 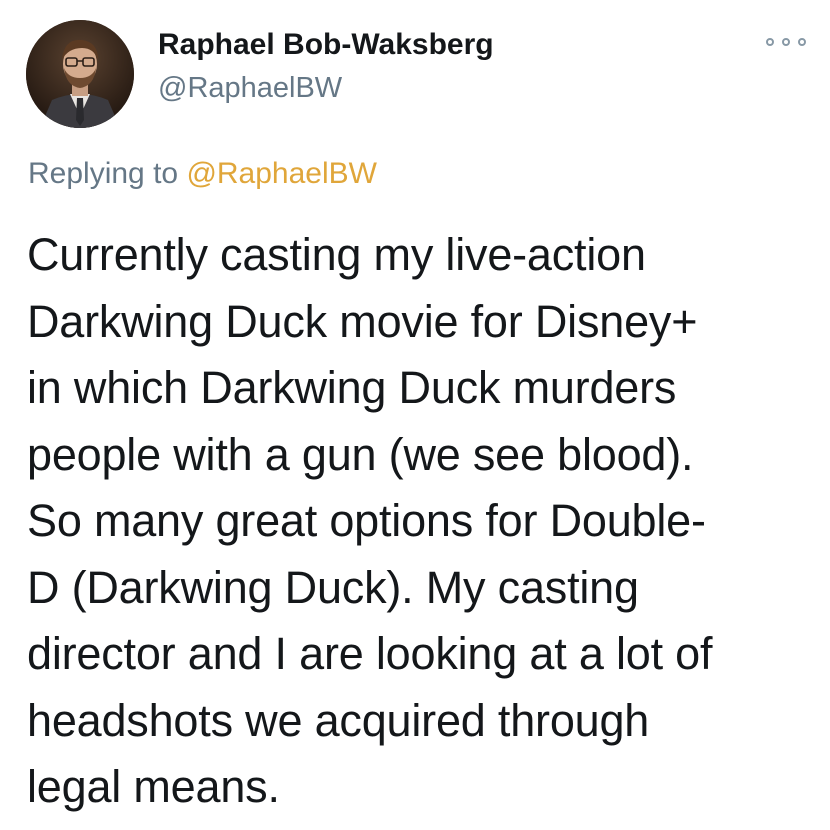 I want to click on tweet-text-line: headshots we acquired through, so click(x=338, y=720).